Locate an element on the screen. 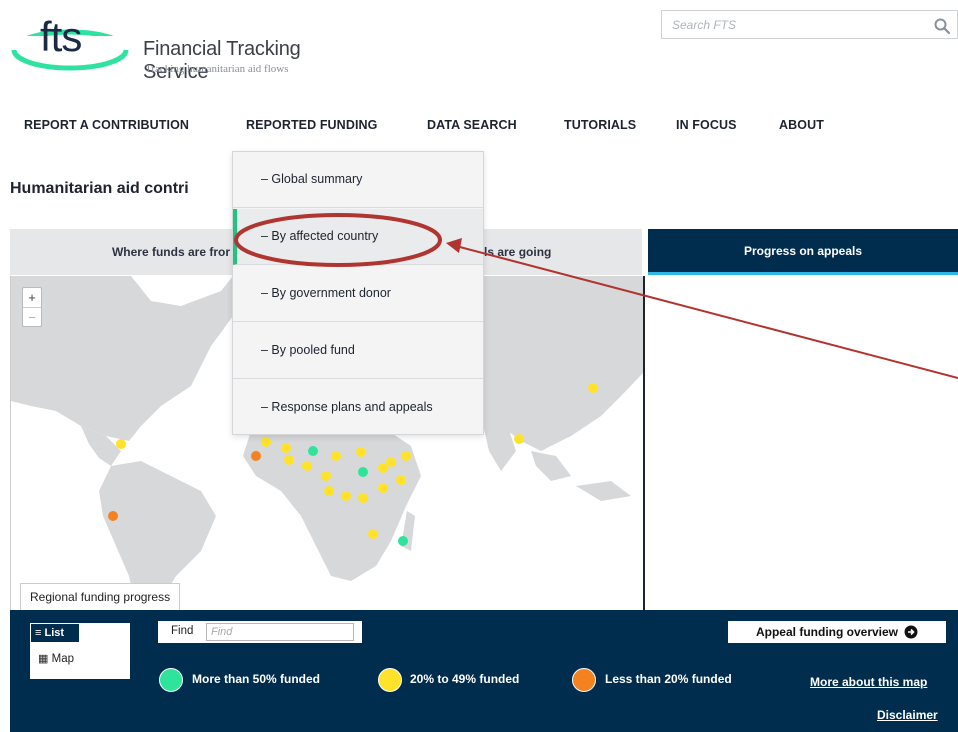  more-about-map-link: More about this map is located at coordinates (868, 682).